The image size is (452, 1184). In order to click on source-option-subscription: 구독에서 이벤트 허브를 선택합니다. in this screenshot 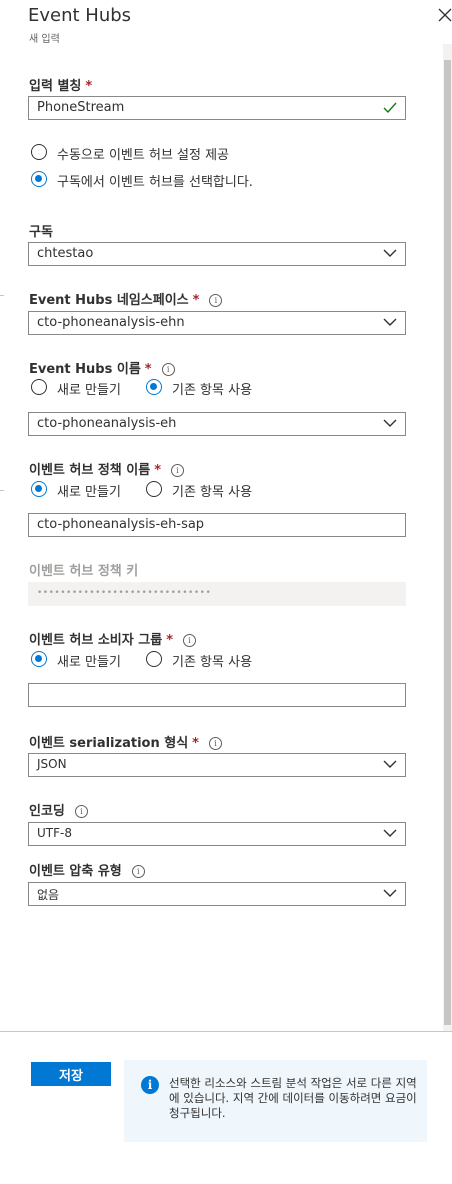, I will do `click(219, 181)`.